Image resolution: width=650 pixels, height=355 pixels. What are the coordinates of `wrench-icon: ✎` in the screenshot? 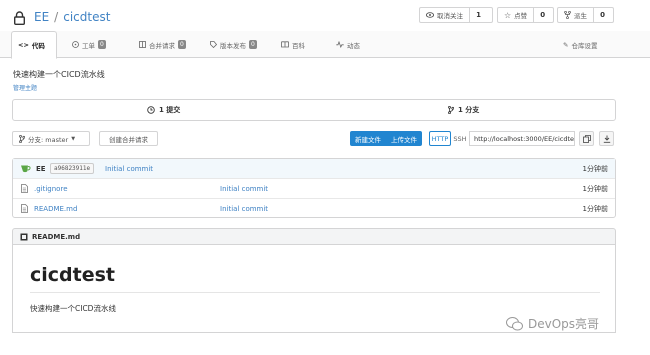 It's located at (566, 44).